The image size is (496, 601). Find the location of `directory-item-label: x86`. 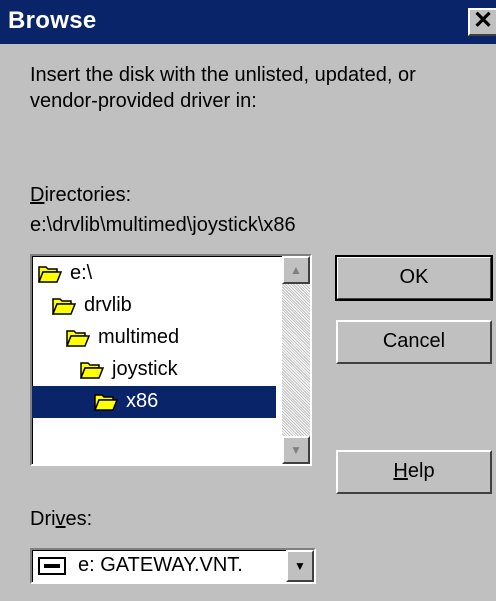

directory-item-label: x86 is located at coordinates (142, 401).